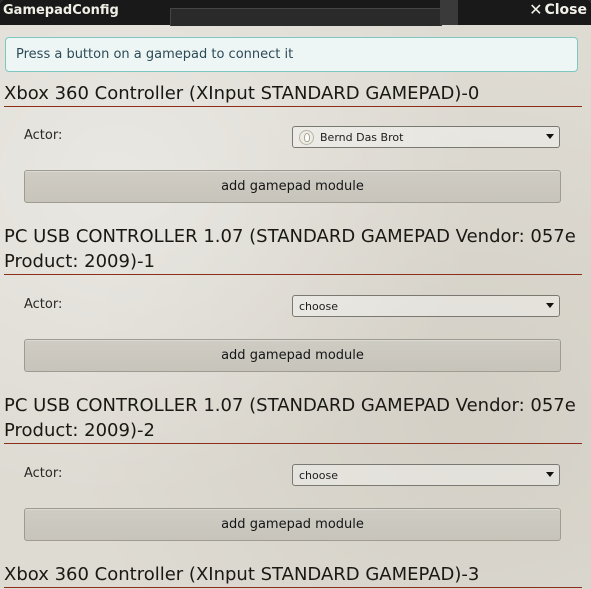 The image size is (591, 589). Describe the element at coordinates (79, 261) in the screenshot. I see `gamepad-title-line: Product: 2009)-1` at that location.